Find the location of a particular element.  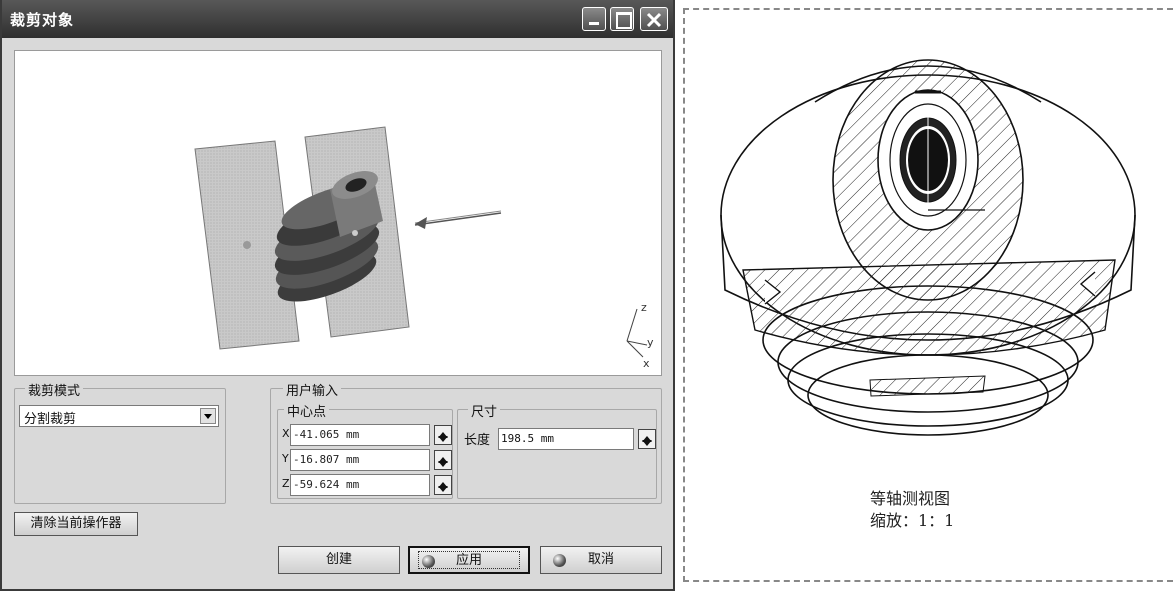

trim-mode-value: 分割裁剪 is located at coordinates (50, 419).